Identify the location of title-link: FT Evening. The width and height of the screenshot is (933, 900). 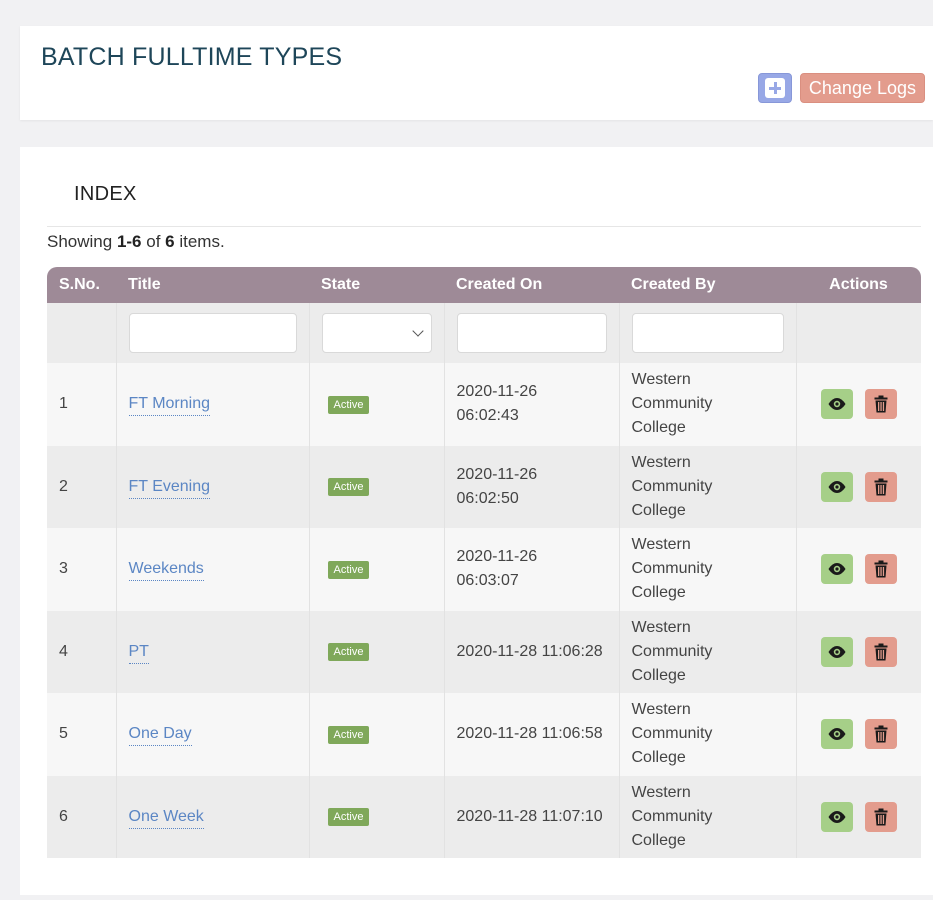
(169, 488).